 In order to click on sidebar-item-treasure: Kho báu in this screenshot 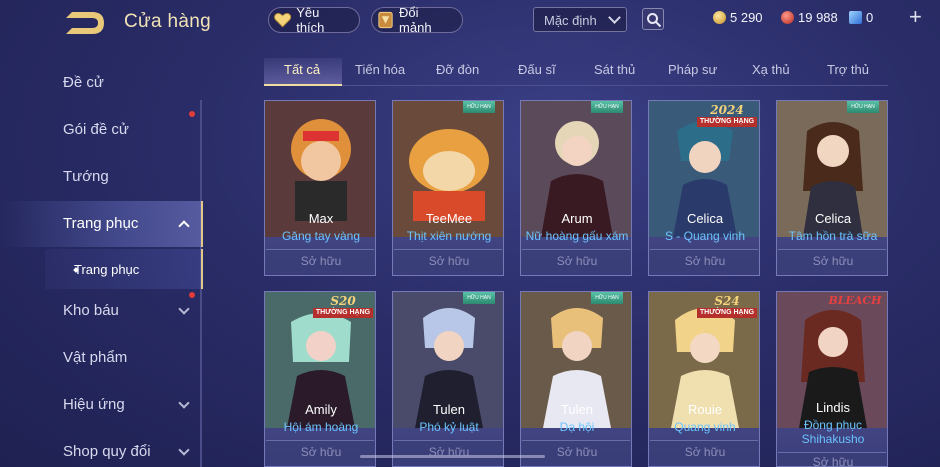, I will do `click(101, 311)`.